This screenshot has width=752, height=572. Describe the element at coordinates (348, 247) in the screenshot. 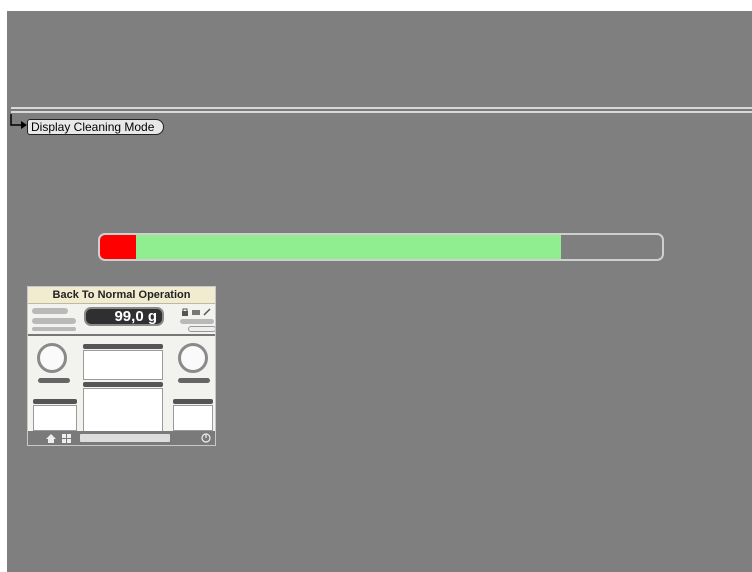

I see `progress-bar-green-segment` at that location.